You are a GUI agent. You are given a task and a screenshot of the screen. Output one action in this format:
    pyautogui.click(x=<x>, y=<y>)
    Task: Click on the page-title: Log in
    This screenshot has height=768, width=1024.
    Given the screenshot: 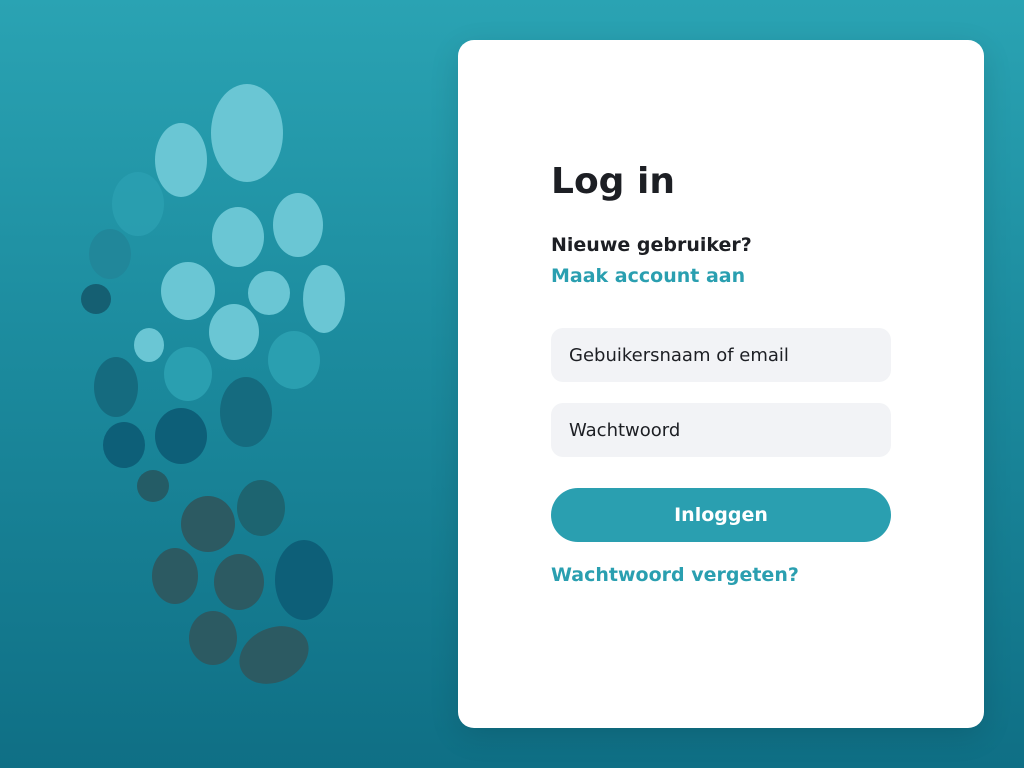 What is the action you would take?
    pyautogui.click(x=613, y=181)
    